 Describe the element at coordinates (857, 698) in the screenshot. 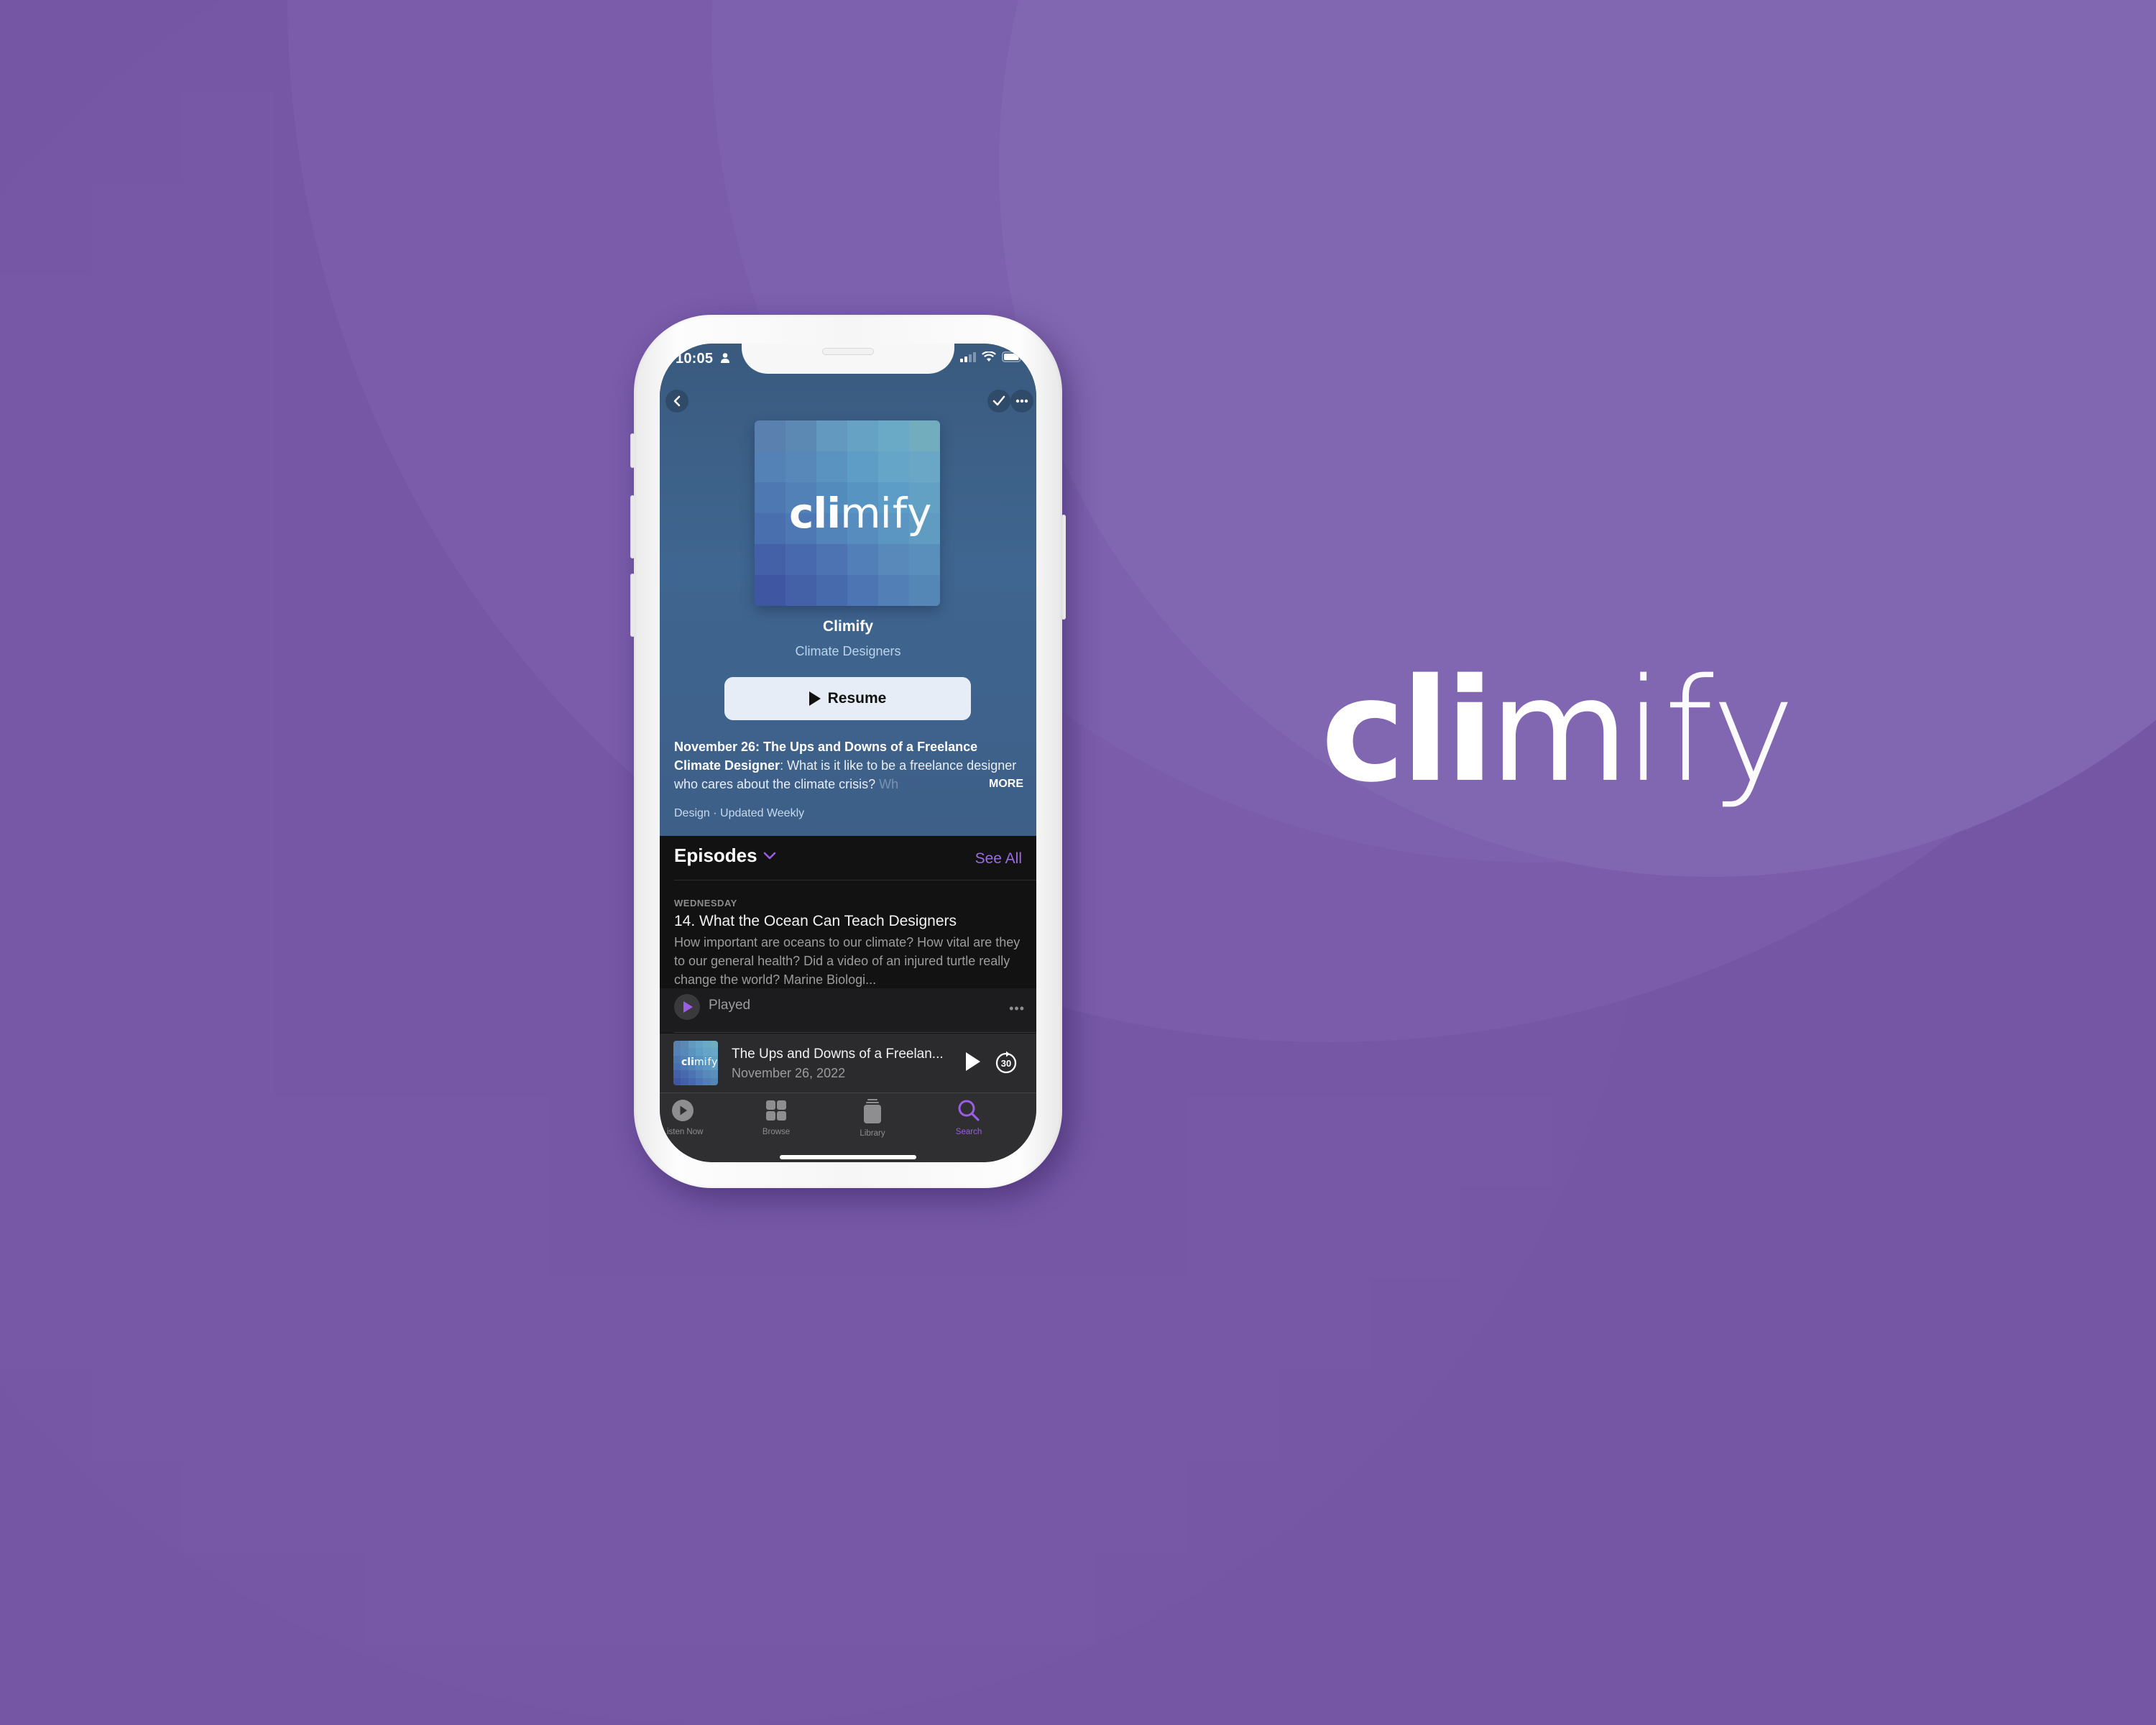

I see `resume-label: Resume` at that location.